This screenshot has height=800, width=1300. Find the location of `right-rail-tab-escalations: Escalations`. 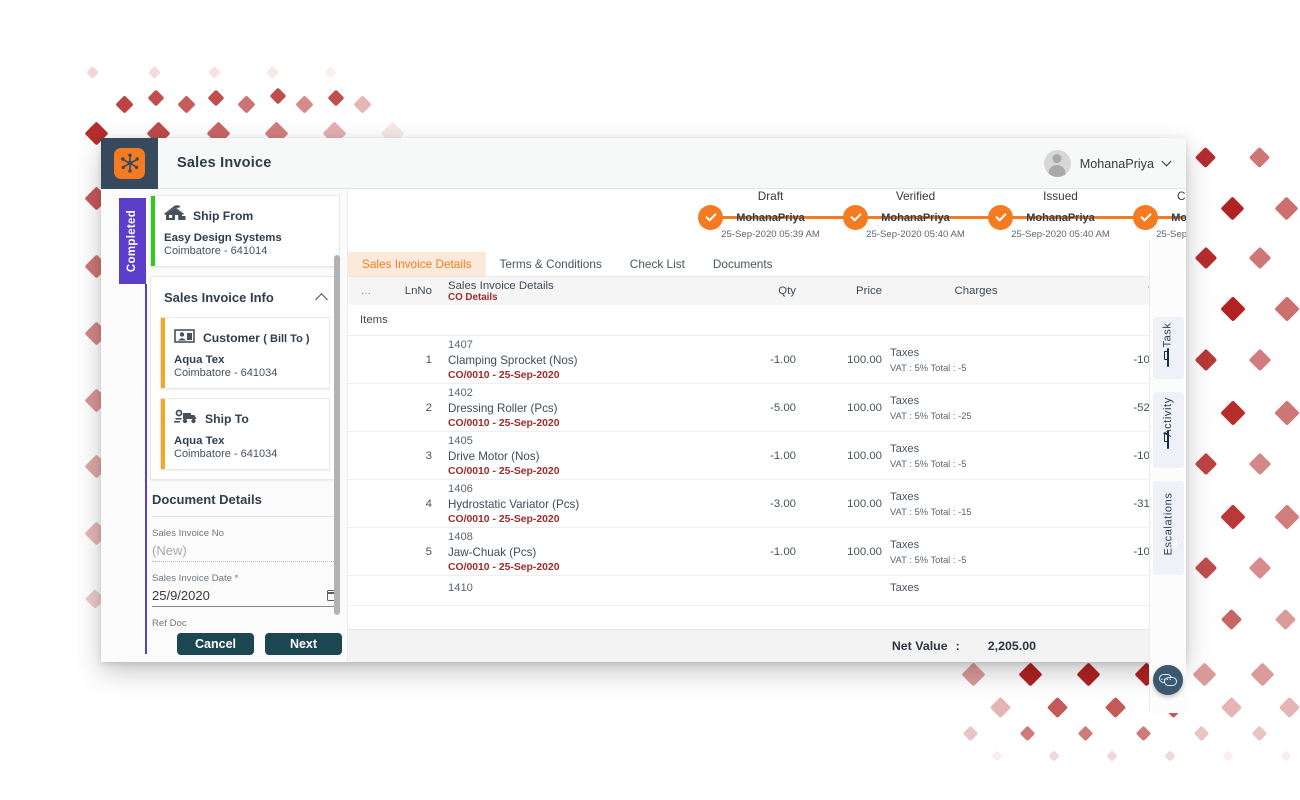

right-rail-tab-escalations: Escalations is located at coordinates (1168, 528).